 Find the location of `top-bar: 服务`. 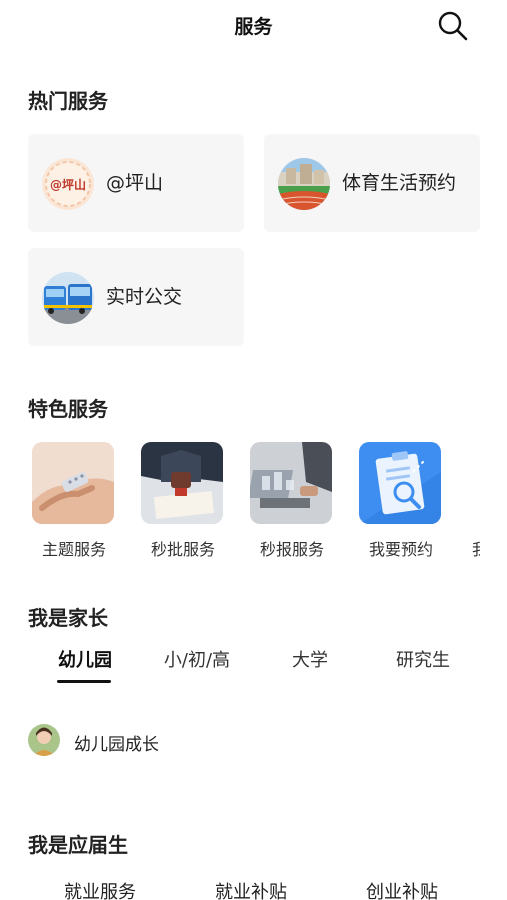

top-bar: 服务 is located at coordinates (253, 26).